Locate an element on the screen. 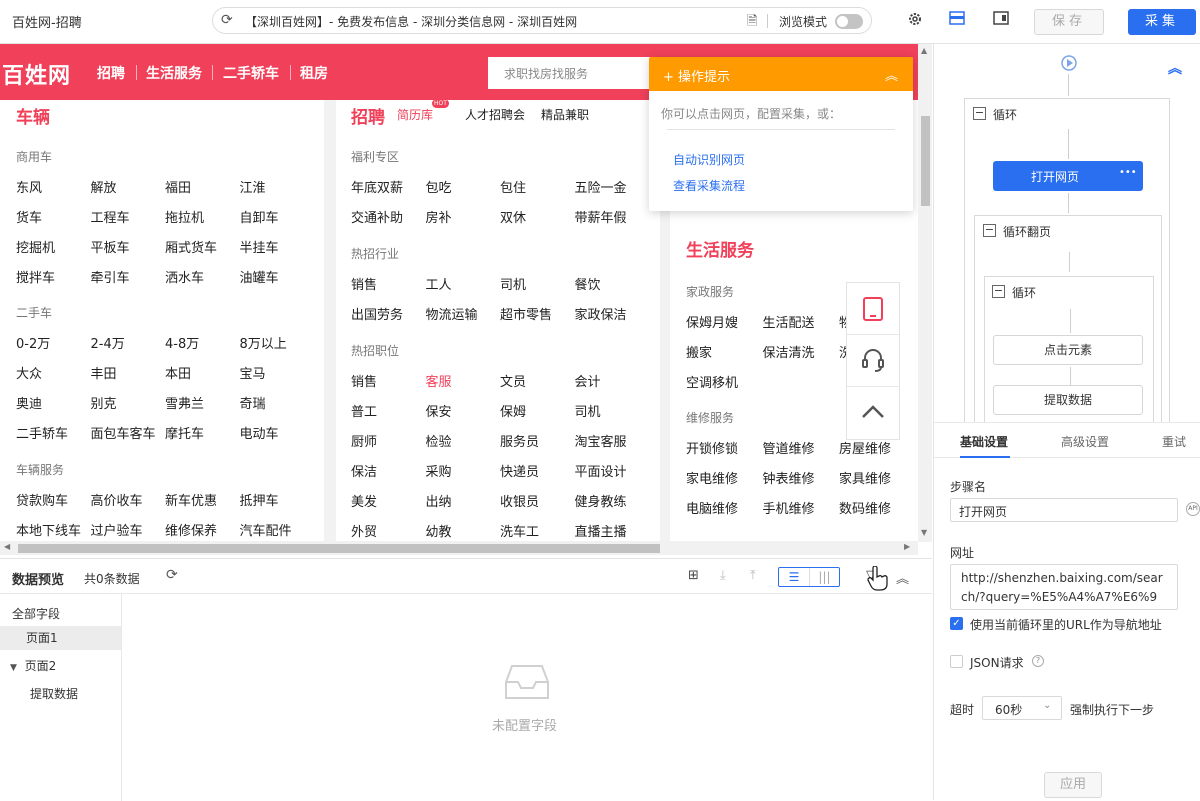 The height and width of the screenshot is (801, 1200). json-request-checkbox is located at coordinates (956, 661).